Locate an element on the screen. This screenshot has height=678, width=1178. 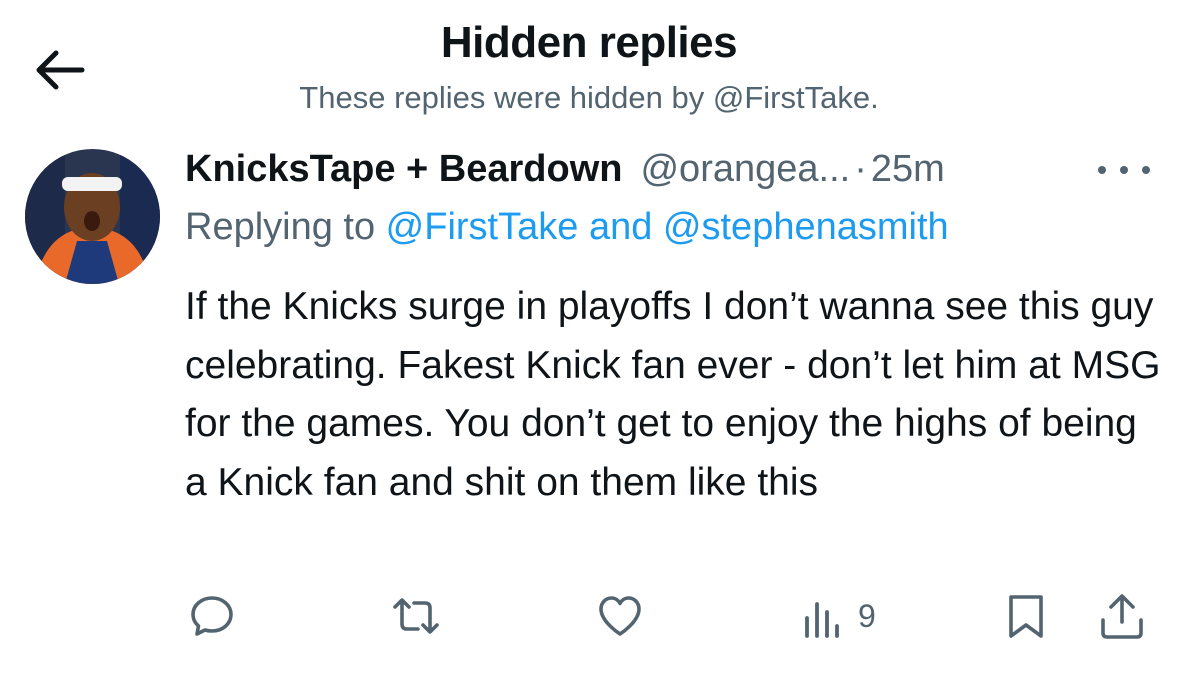
tweet-actions: 9 is located at coordinates (589, 618).